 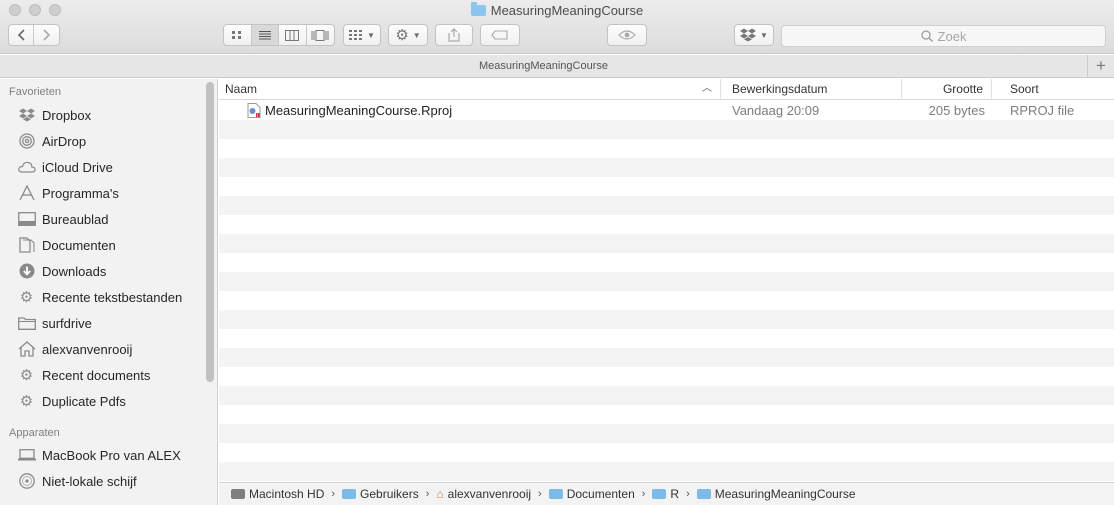 What do you see at coordinates (21, 35) in the screenshot?
I see `back-button` at bounding box center [21, 35].